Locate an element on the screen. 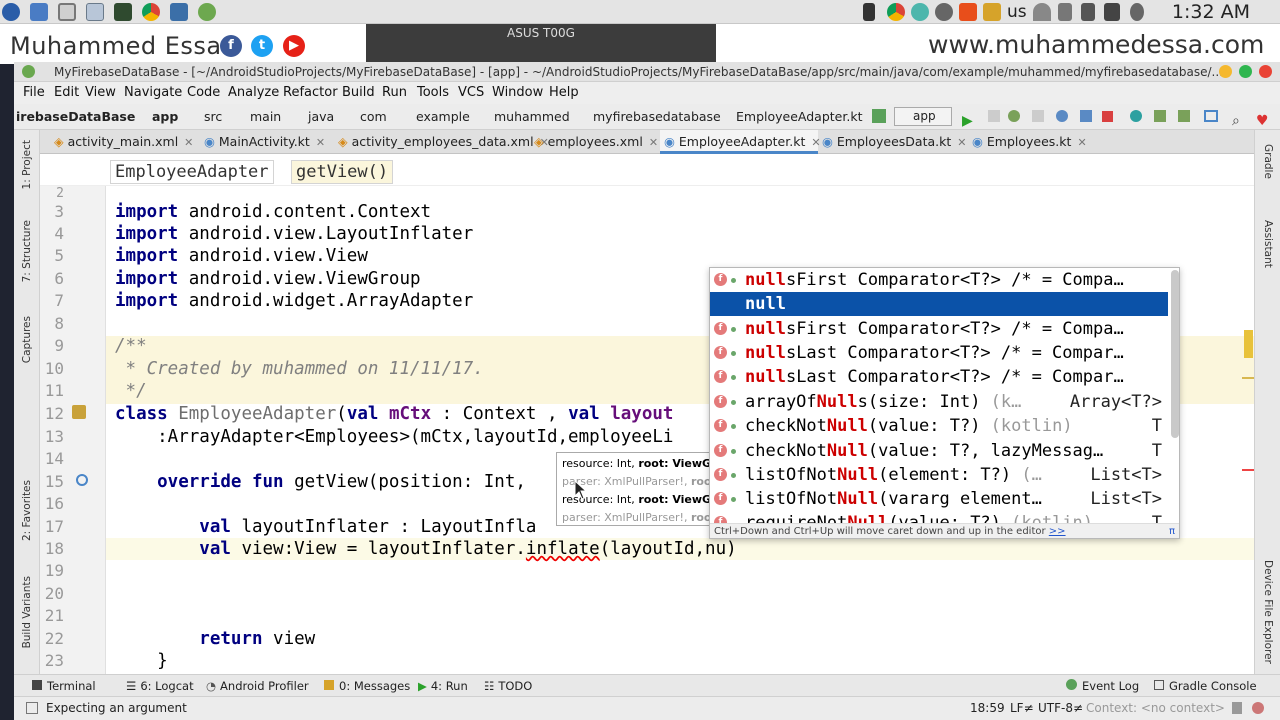 The height and width of the screenshot is (720, 1280). completion-hint-link: >> is located at coordinates (1057, 531).